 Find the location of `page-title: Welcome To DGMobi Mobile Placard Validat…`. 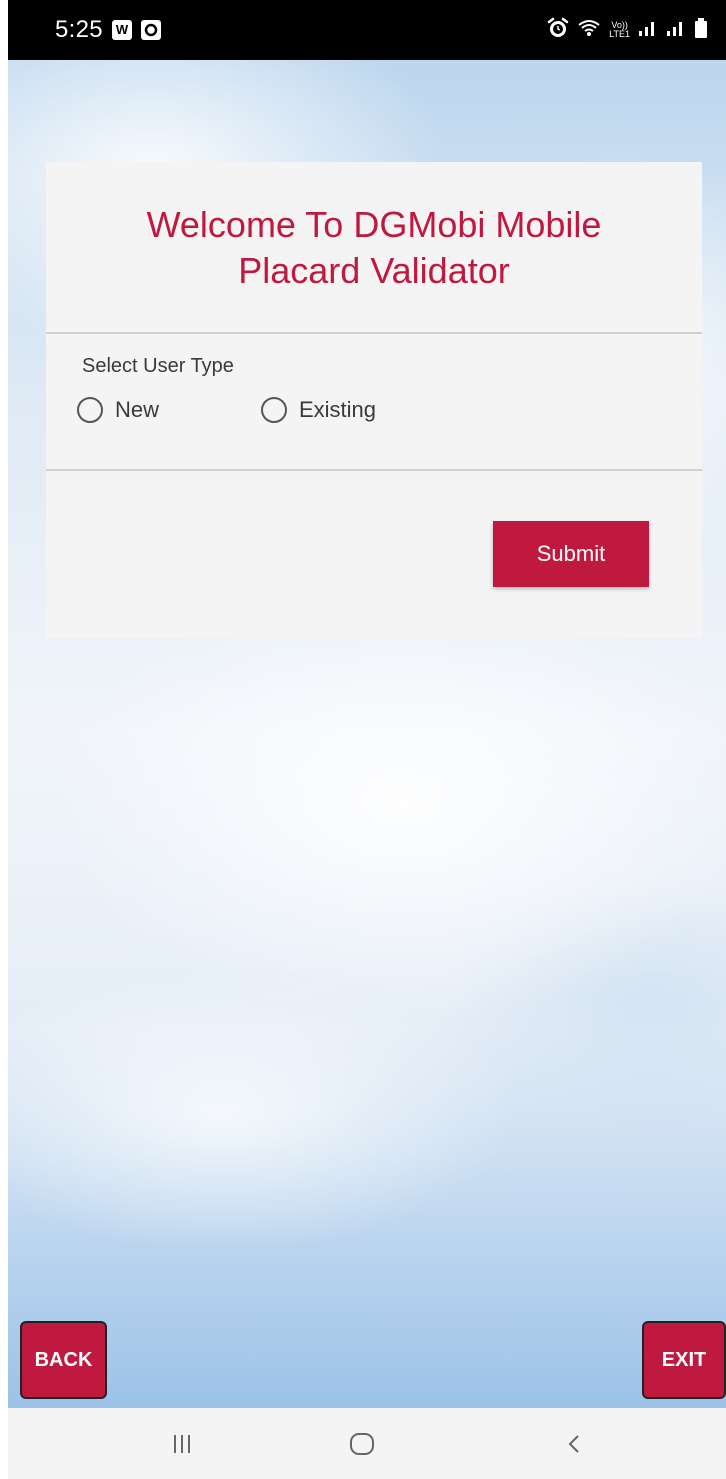

page-title: Welcome To DGMobi Mobile Placard Validat… is located at coordinates (374, 248).